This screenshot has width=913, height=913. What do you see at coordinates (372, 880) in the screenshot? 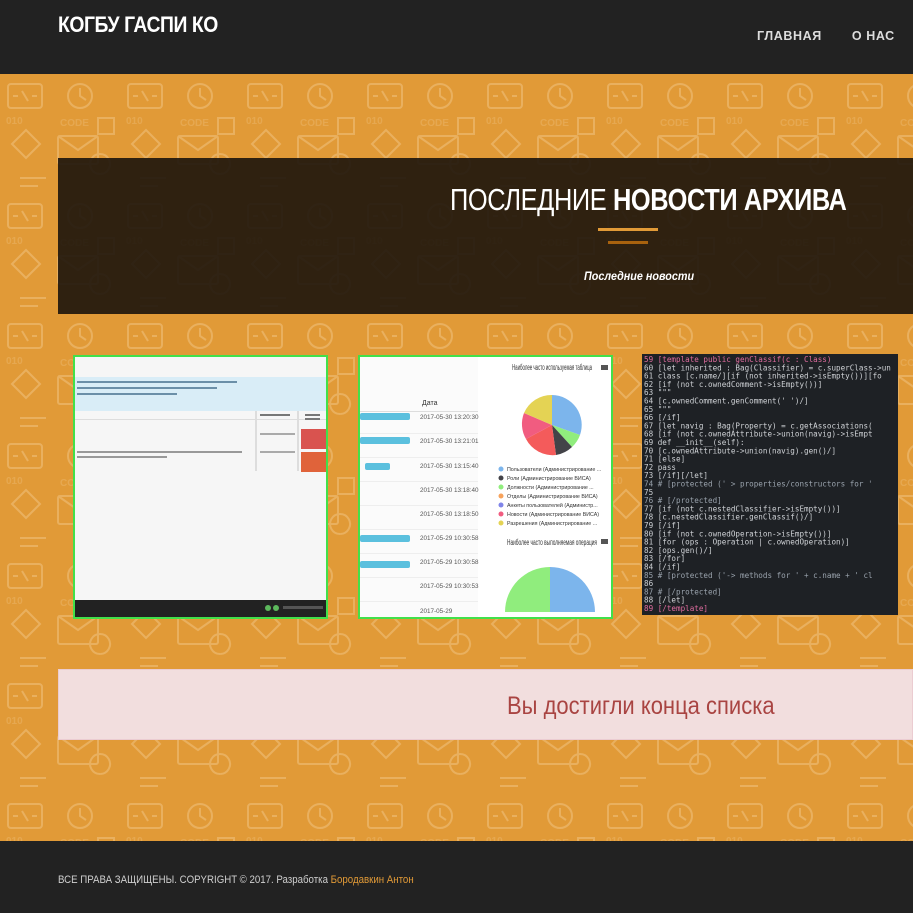
I see `author-link: Бородавкин Антон` at bounding box center [372, 880].